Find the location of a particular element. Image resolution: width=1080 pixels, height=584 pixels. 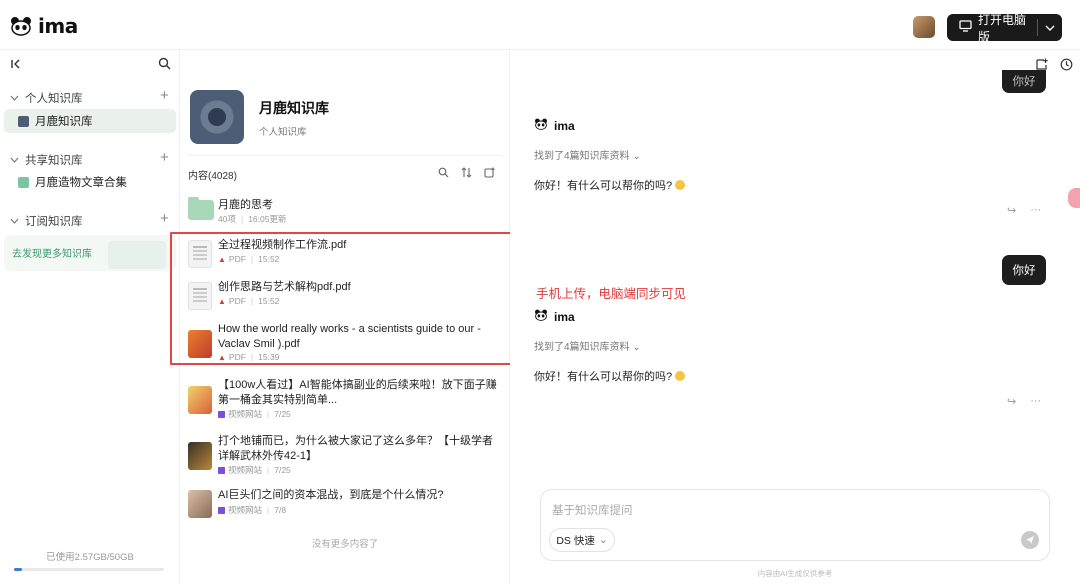

personal-kb-label: 个人知识库 is located at coordinates (54, 99).